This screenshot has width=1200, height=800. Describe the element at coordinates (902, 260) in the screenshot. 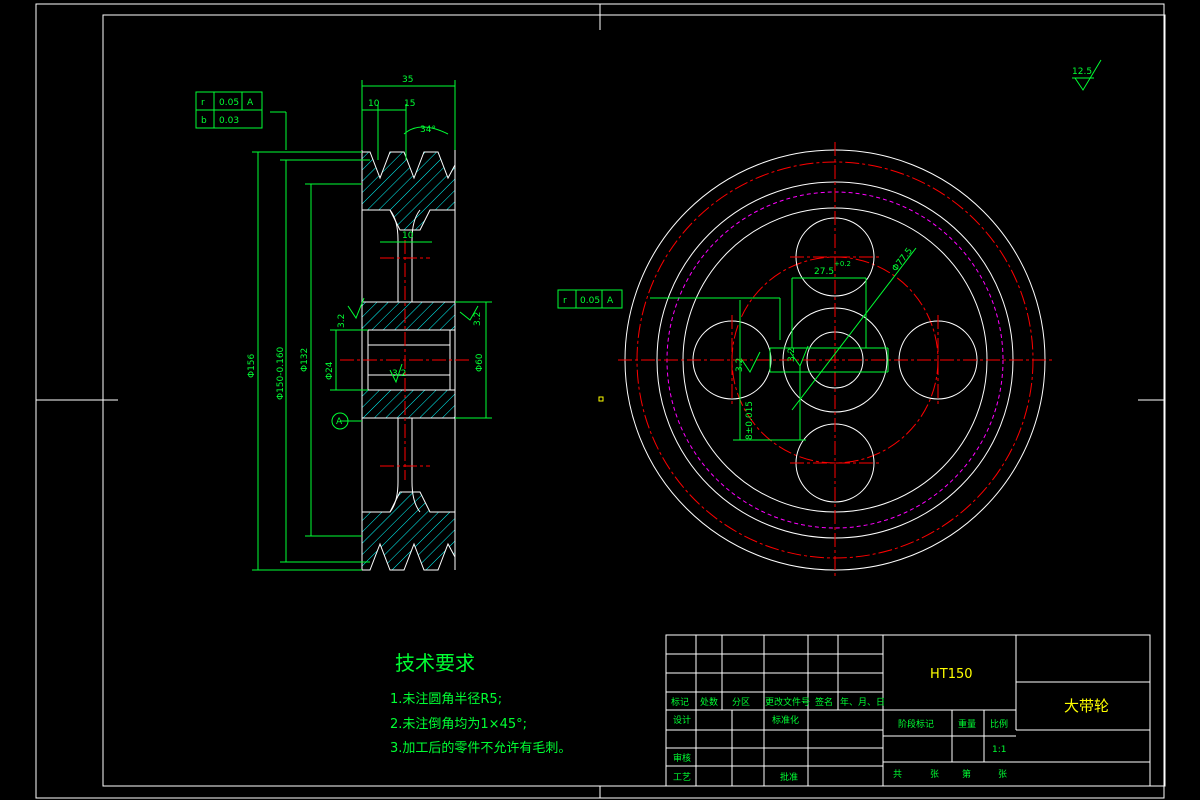

I see `dim-hole-pcd: Φ77.5` at that location.